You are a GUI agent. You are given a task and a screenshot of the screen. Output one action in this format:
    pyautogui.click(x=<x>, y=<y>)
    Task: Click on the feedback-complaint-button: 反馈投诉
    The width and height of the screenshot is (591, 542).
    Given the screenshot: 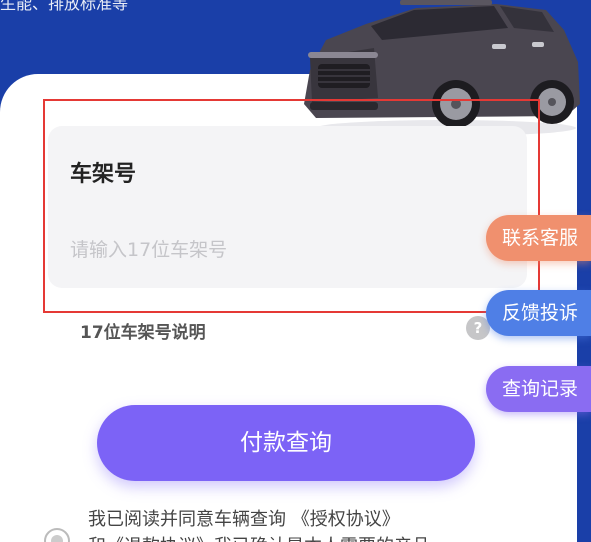 What is the action you would take?
    pyautogui.click(x=538, y=313)
    